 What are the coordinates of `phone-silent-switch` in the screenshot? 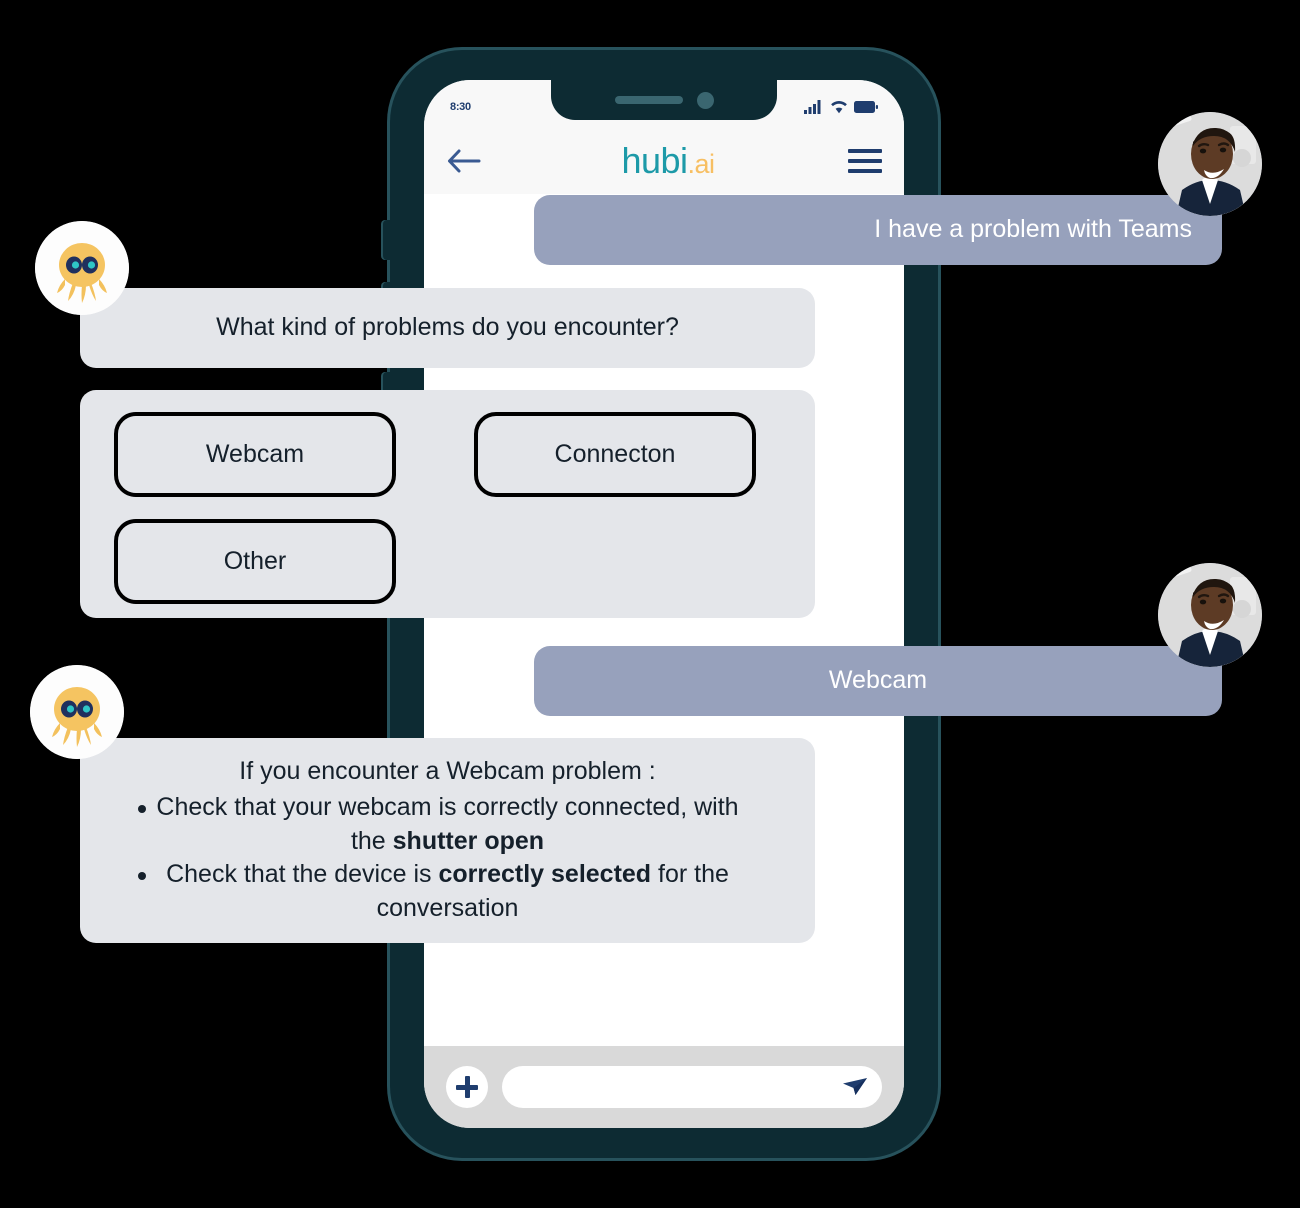 It's located at (387, 240).